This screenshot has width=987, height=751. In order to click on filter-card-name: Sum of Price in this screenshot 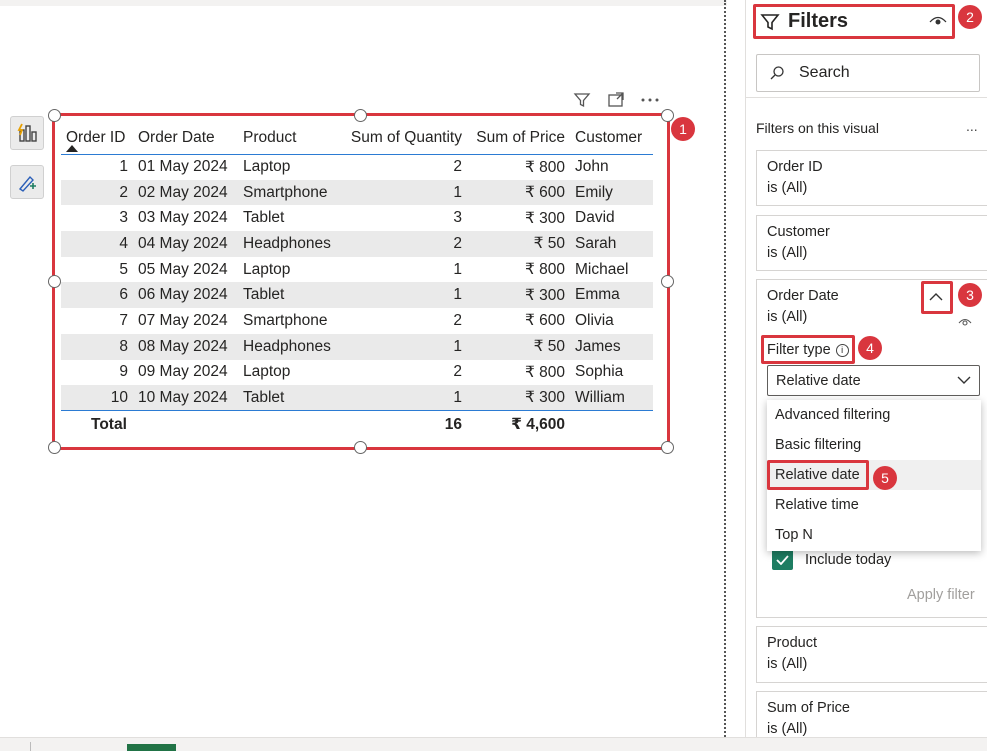, I will do `click(808, 708)`.